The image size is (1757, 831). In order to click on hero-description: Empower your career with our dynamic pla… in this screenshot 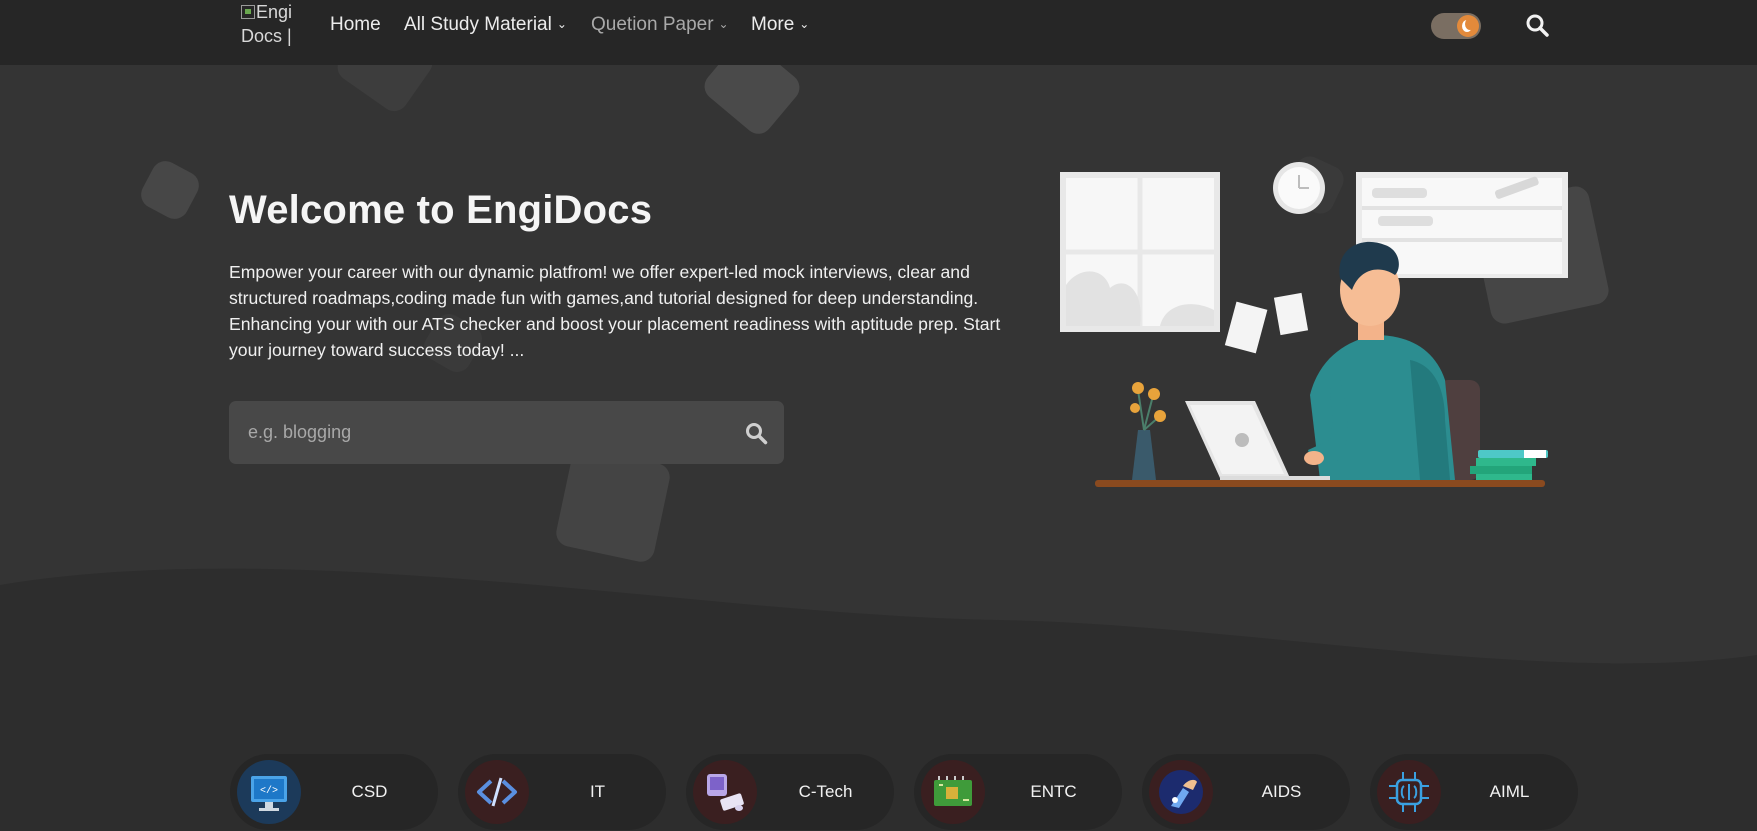, I will do `click(615, 311)`.